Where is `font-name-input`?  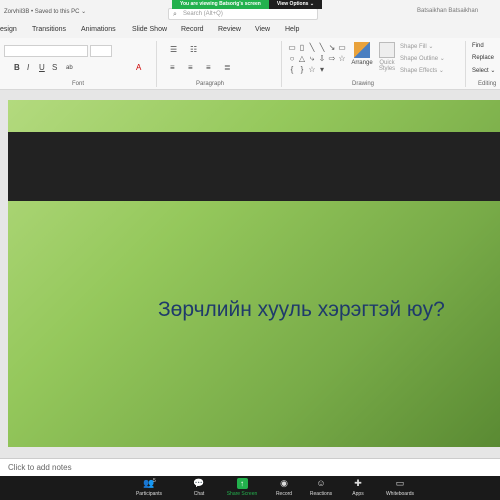 font-name-input is located at coordinates (46, 51).